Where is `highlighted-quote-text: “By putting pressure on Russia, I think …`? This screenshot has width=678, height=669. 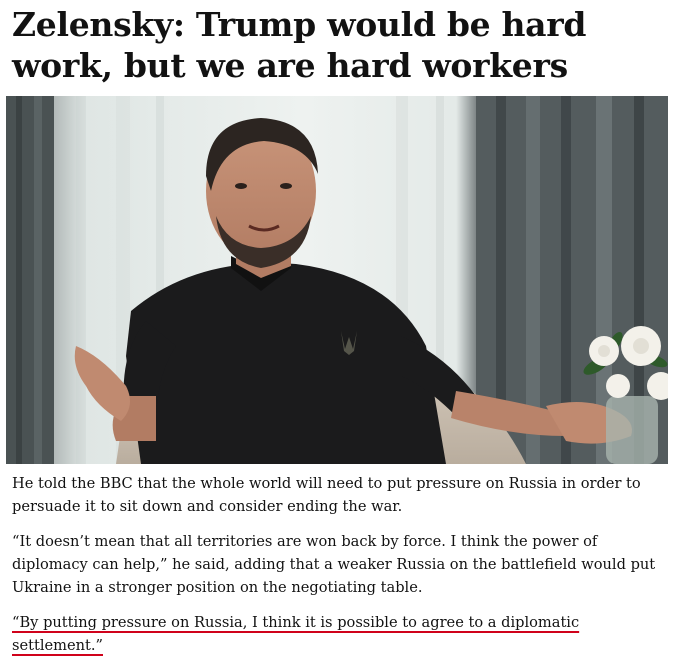
highlighted-quote-text: “By putting pressure on Russia, I think … is located at coordinates (296, 634).